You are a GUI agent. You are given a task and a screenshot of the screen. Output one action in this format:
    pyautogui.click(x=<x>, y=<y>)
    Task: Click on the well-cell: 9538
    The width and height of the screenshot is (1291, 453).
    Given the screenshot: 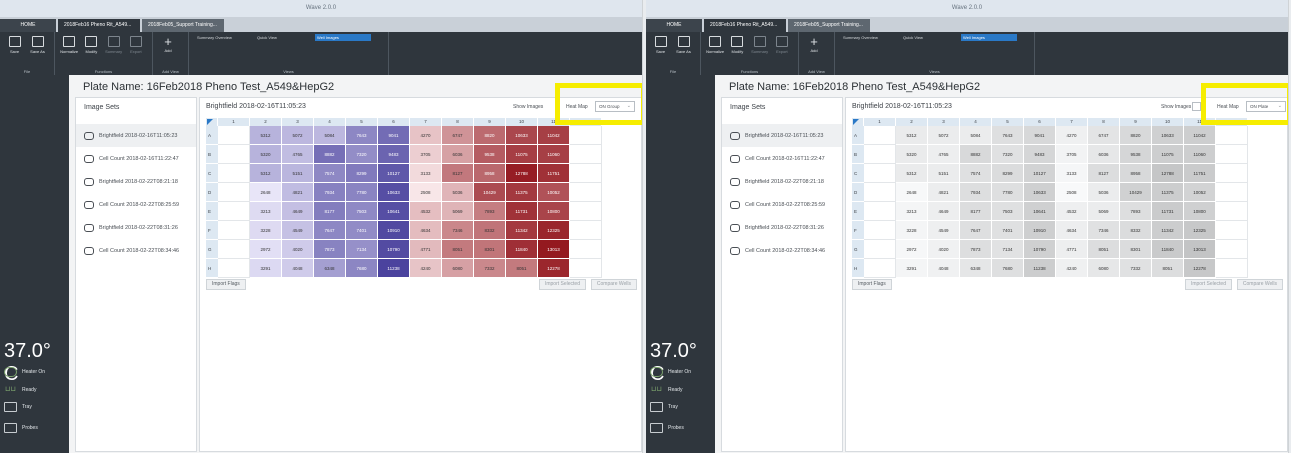 What is the action you would take?
    pyautogui.click(x=1136, y=154)
    